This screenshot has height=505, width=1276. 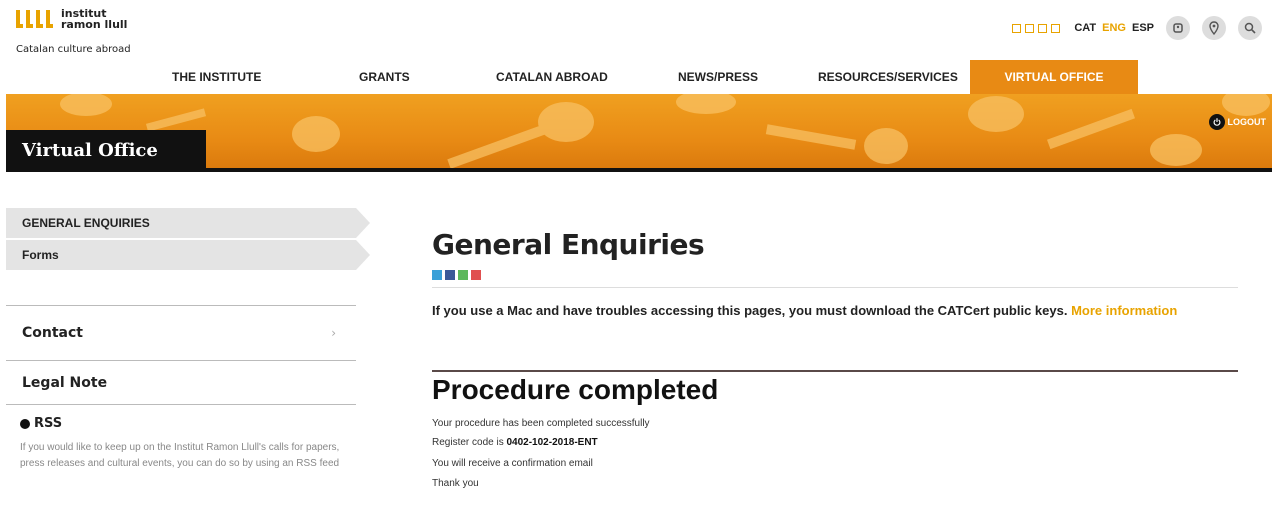 What do you see at coordinates (1247, 122) in the screenshot?
I see `logout-label: LOGOUT` at bounding box center [1247, 122].